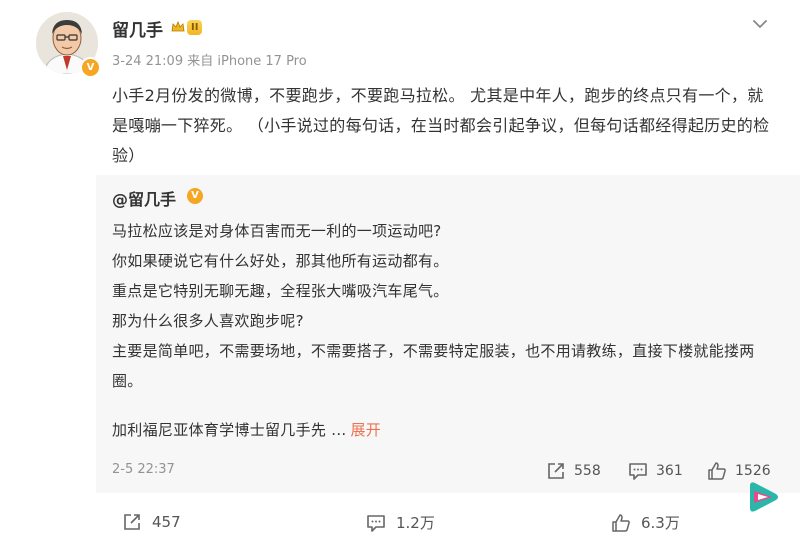 The width and height of the screenshot is (800, 533). Describe the element at coordinates (144, 198) in the screenshot. I see `quoted-username: @留几手` at that location.